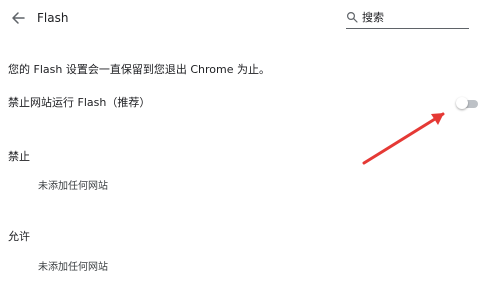 Image resolution: width=497 pixels, height=290 pixels. I want to click on flash-description: 您的 Flash 设置会一直保留到您退出 Chrome 为止。, so click(139, 69).